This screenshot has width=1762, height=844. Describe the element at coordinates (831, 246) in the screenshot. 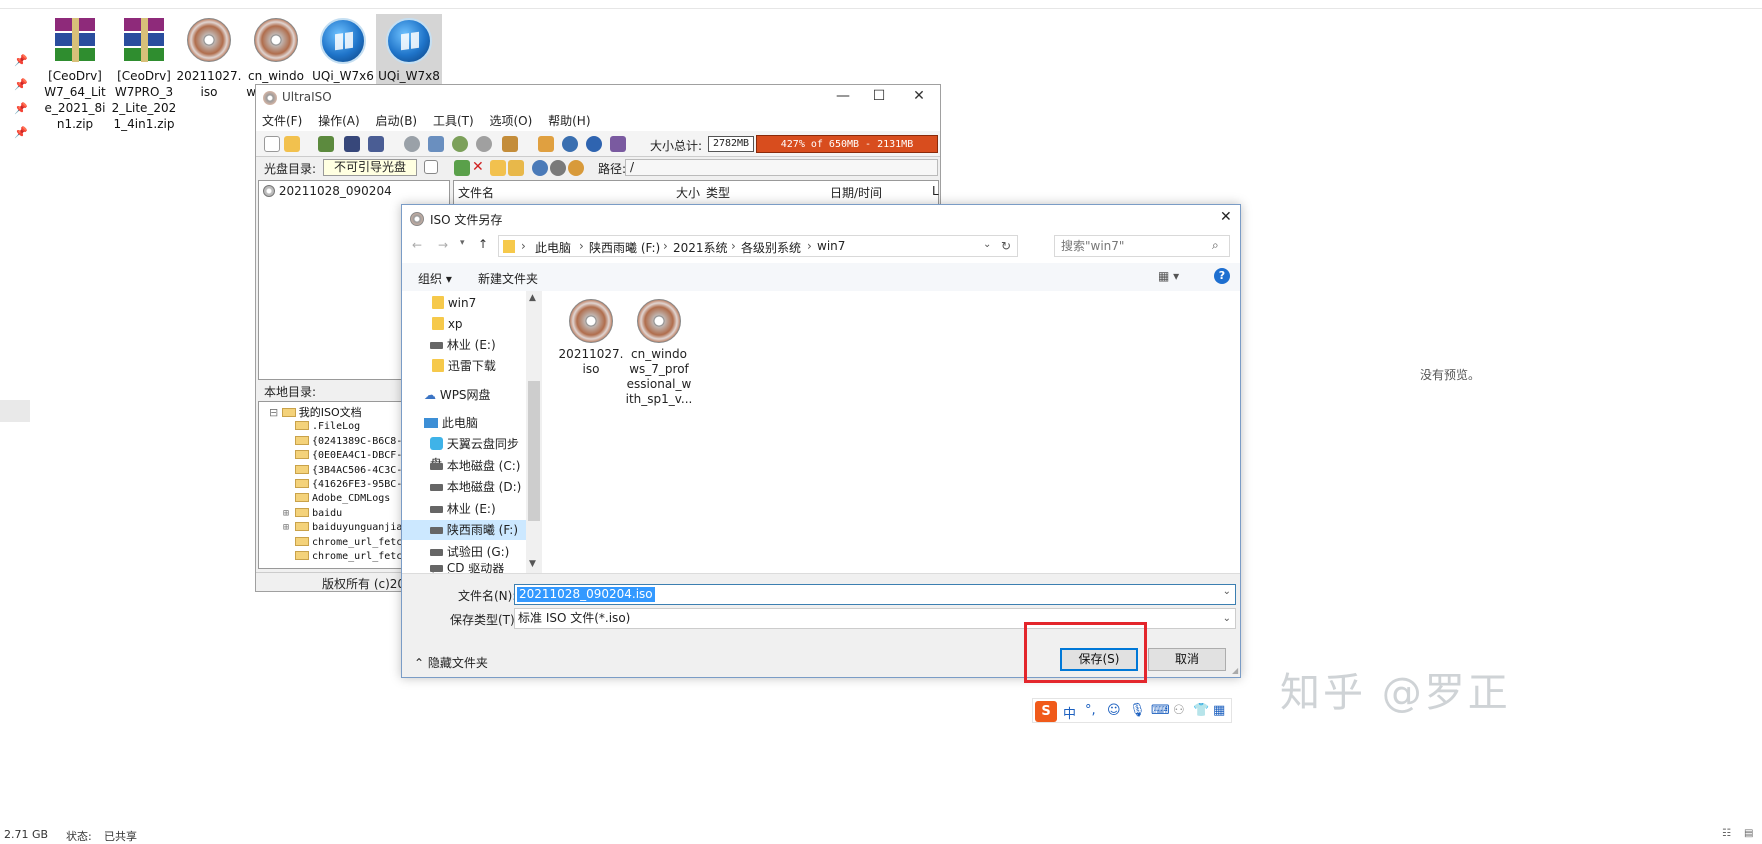

I see `breadcrumb-win7: win7` at that location.